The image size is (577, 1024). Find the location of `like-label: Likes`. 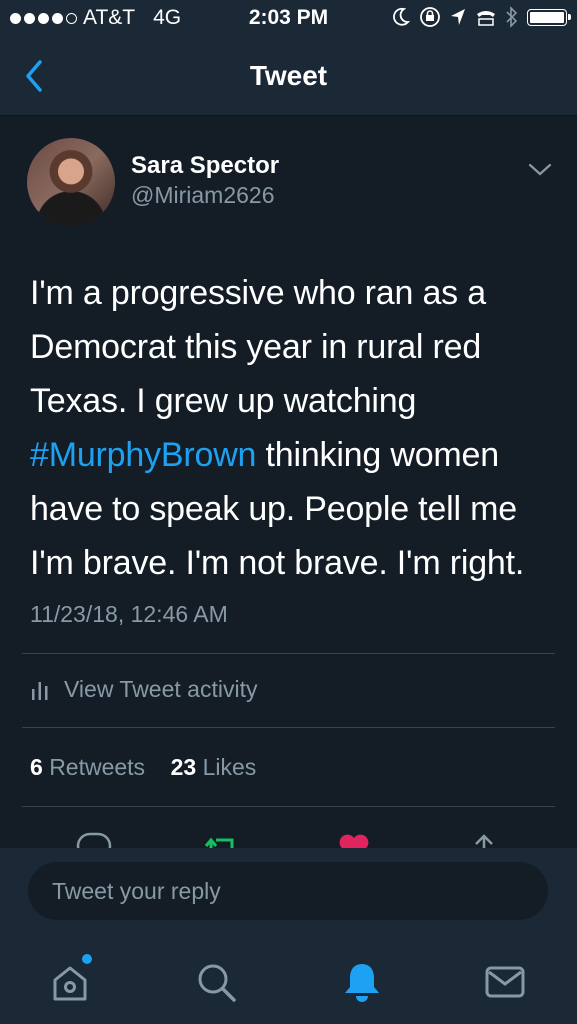

like-label: Likes is located at coordinates (229, 767).